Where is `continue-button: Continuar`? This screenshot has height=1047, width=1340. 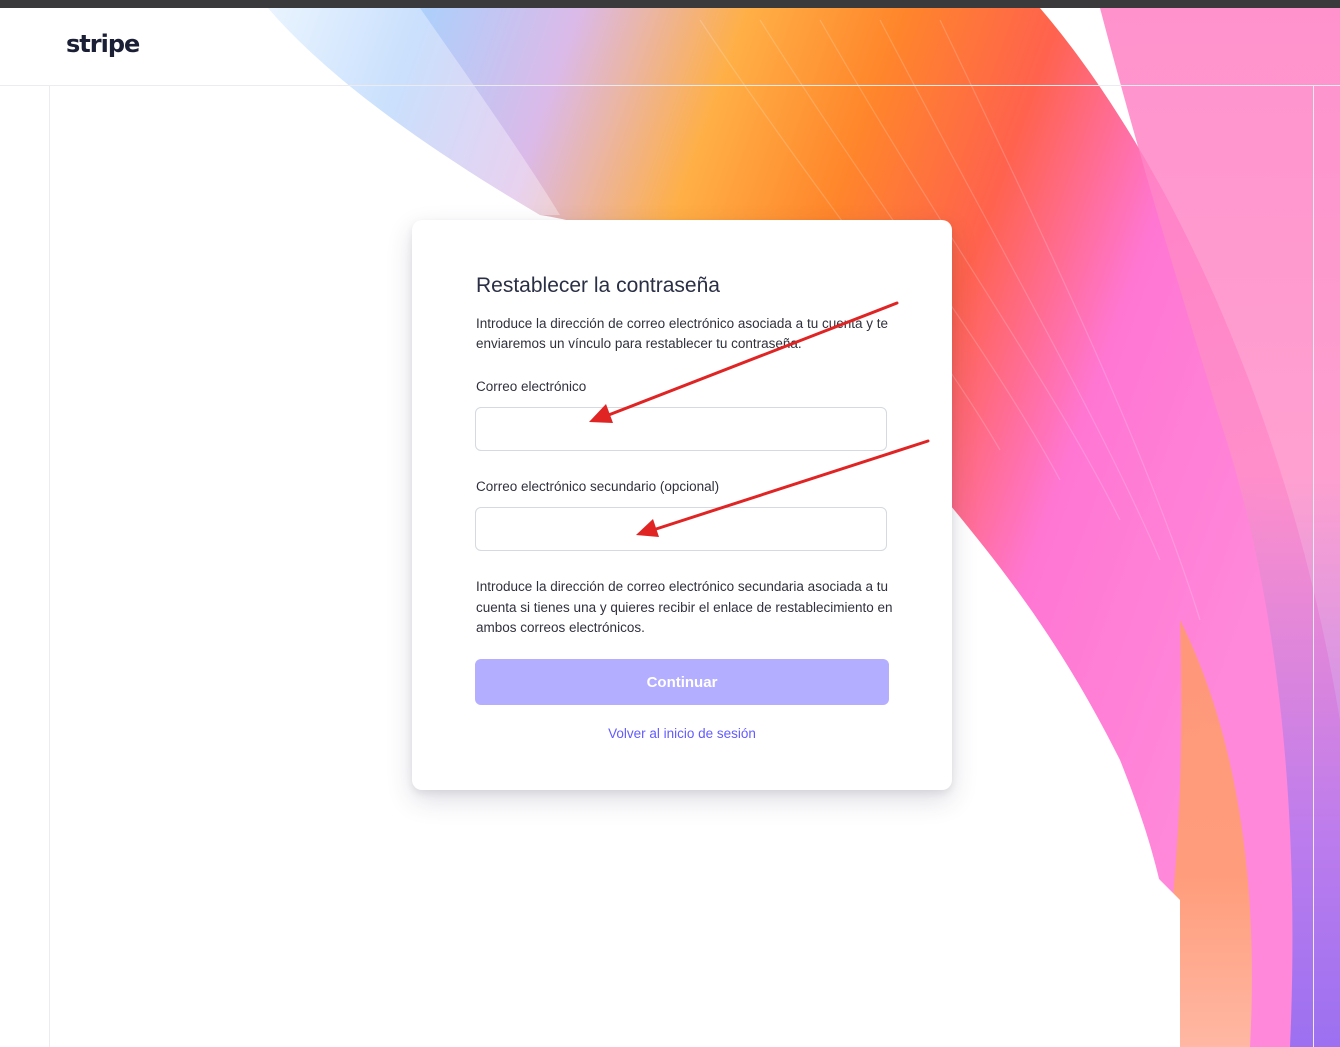
continue-button: Continuar is located at coordinates (682, 682).